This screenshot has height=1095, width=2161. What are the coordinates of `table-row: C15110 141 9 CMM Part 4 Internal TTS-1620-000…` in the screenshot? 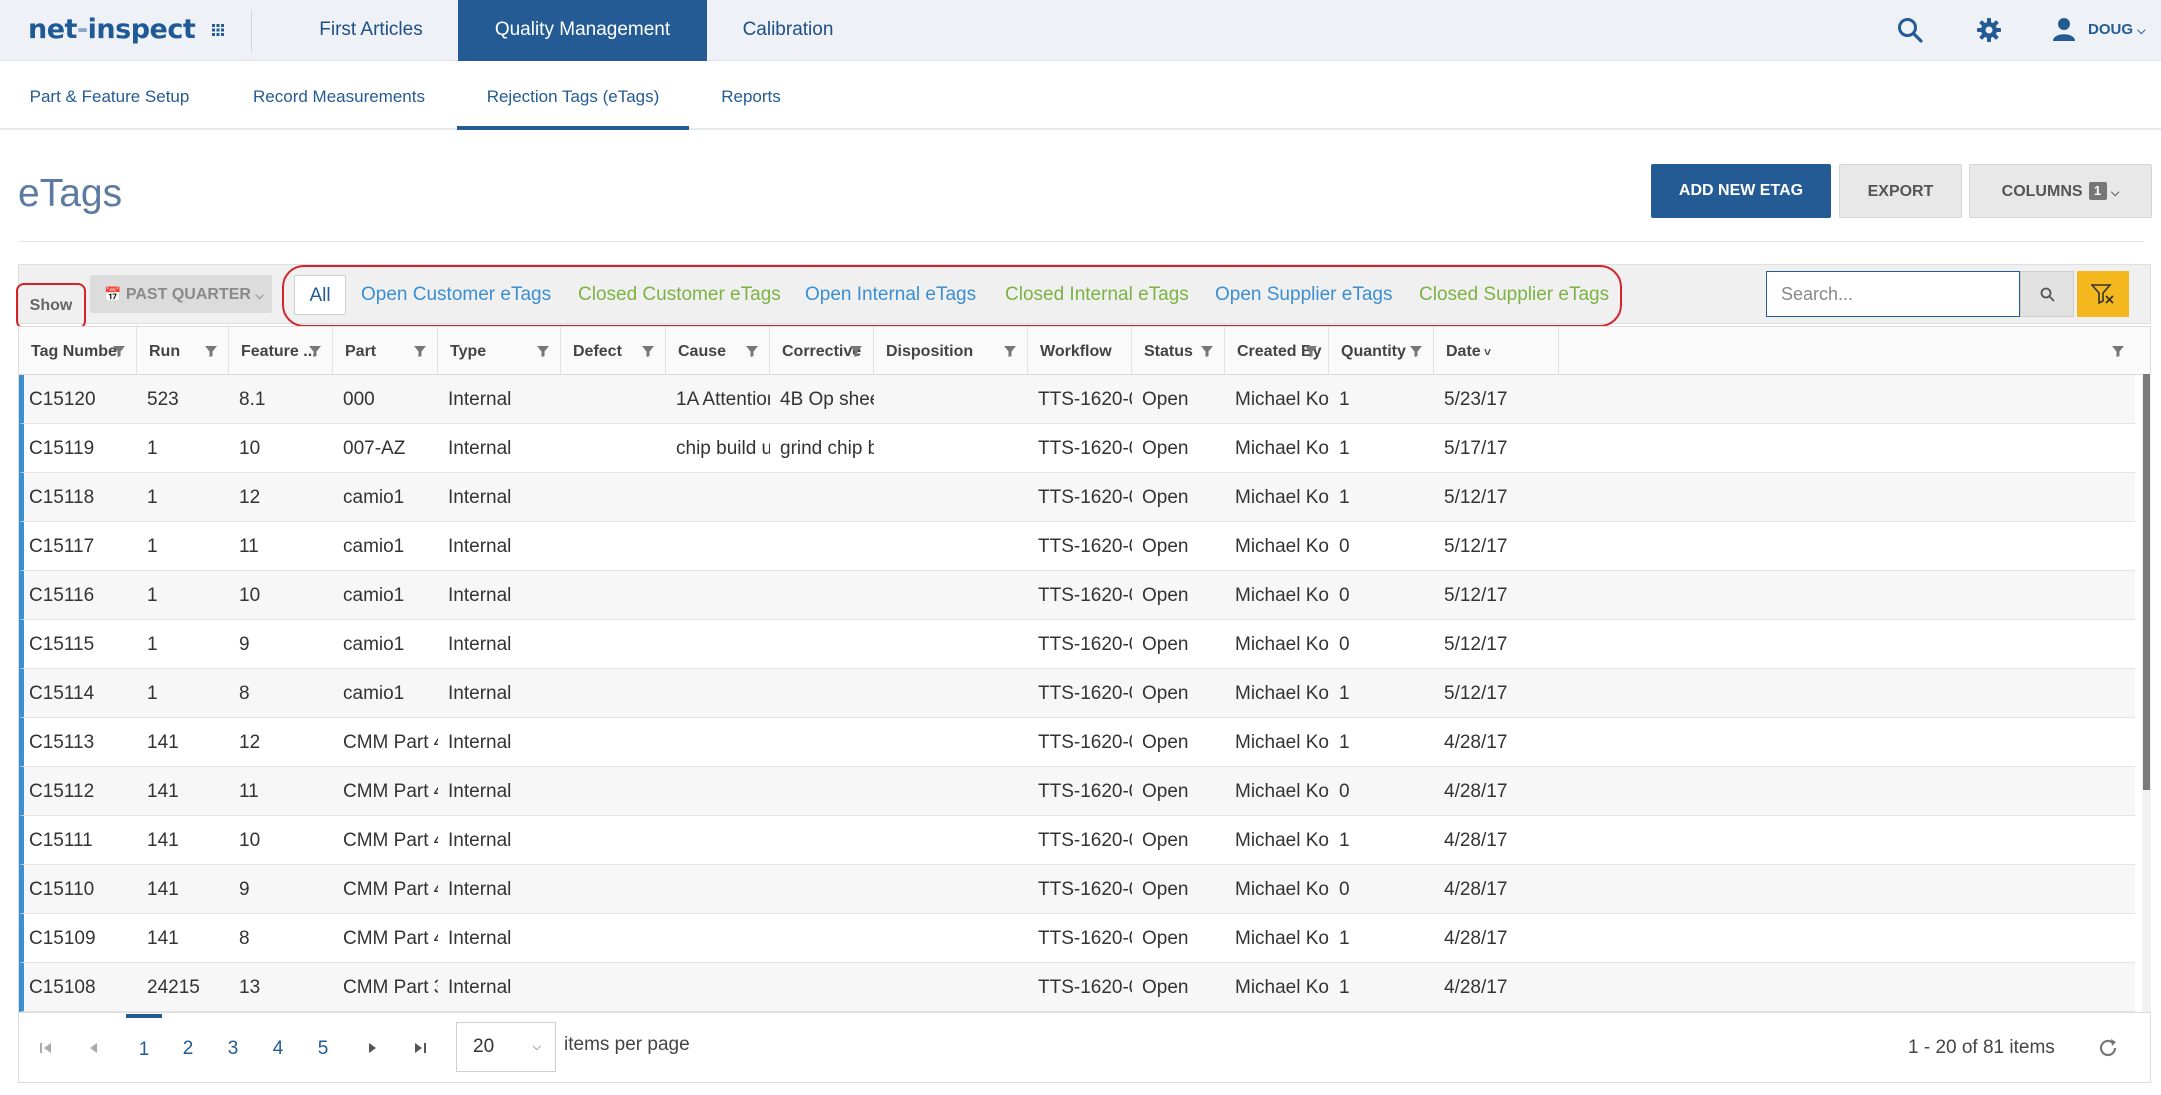 It's located at (1077, 889).